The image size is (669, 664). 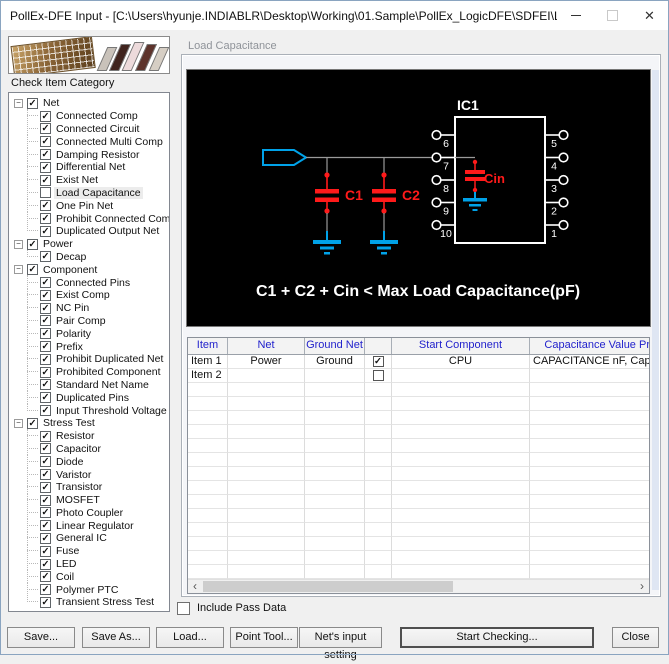 What do you see at coordinates (90, 538) in the screenshot?
I see `tree-item-general-ic: ✓ General IC` at bounding box center [90, 538].